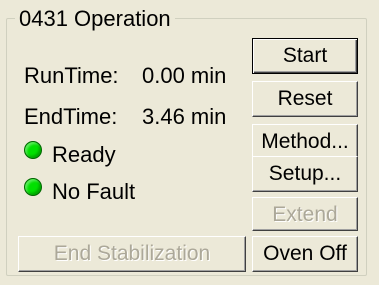  Describe the element at coordinates (132, 254) in the screenshot. I see `end-stabilization-button: End Stabilization` at that location.